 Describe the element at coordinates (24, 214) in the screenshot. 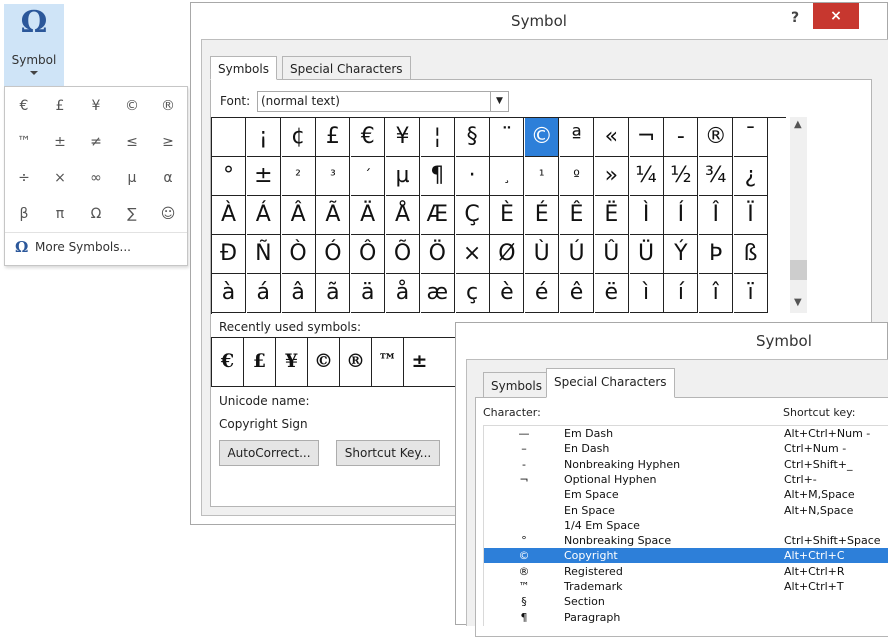

I see `gallery-symbol-cell: β` at that location.